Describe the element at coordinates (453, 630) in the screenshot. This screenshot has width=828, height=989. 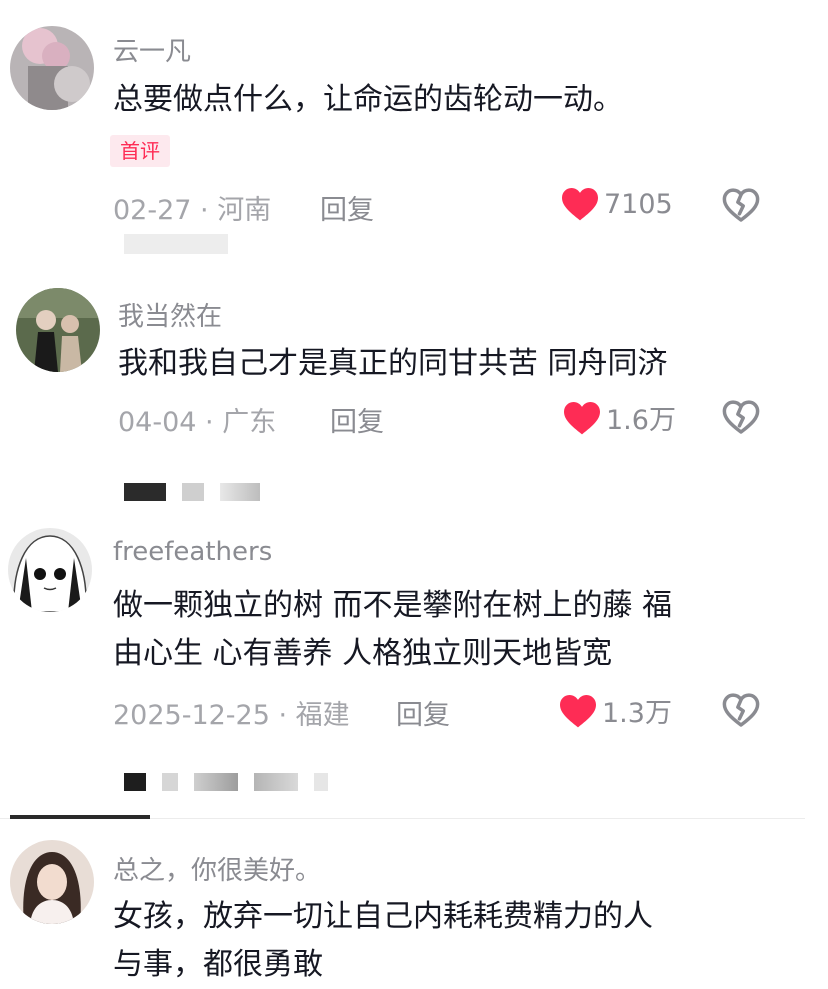
I see `comment-text: 做一颗独立的树 而不是攀附在树上的藤 福 由心生 心有善养 人格独立则天地皆宽` at that location.